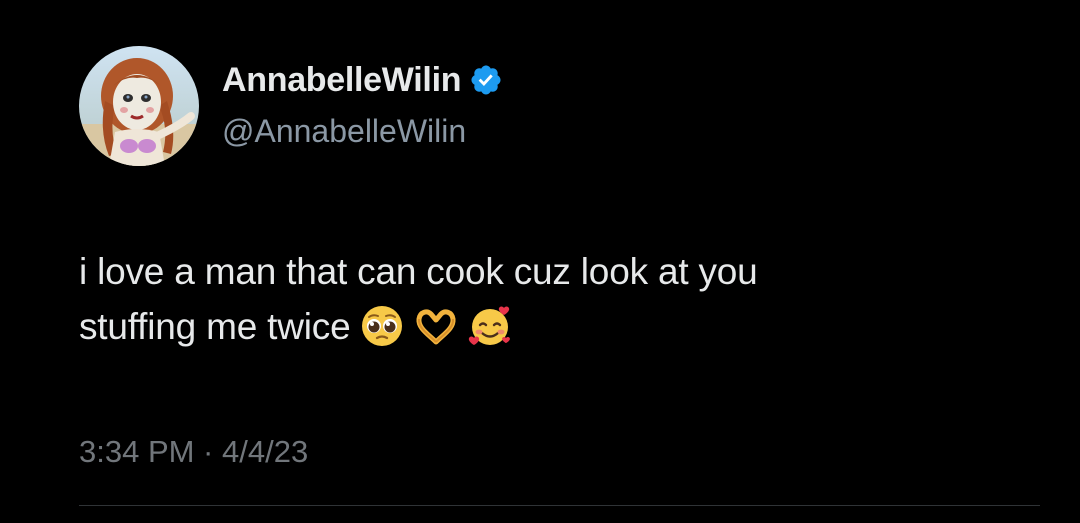  What do you see at coordinates (486, 80) in the screenshot?
I see `verified-badge-icon` at bounding box center [486, 80].